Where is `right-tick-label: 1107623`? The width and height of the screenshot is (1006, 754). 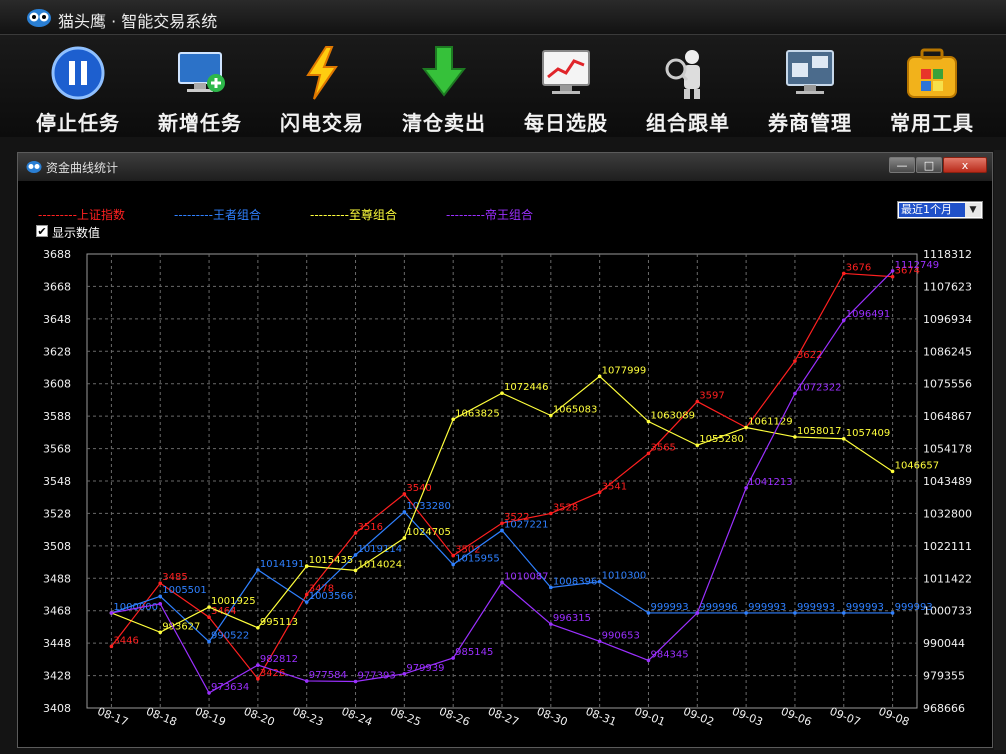 right-tick-label: 1107623 is located at coordinates (947, 286).